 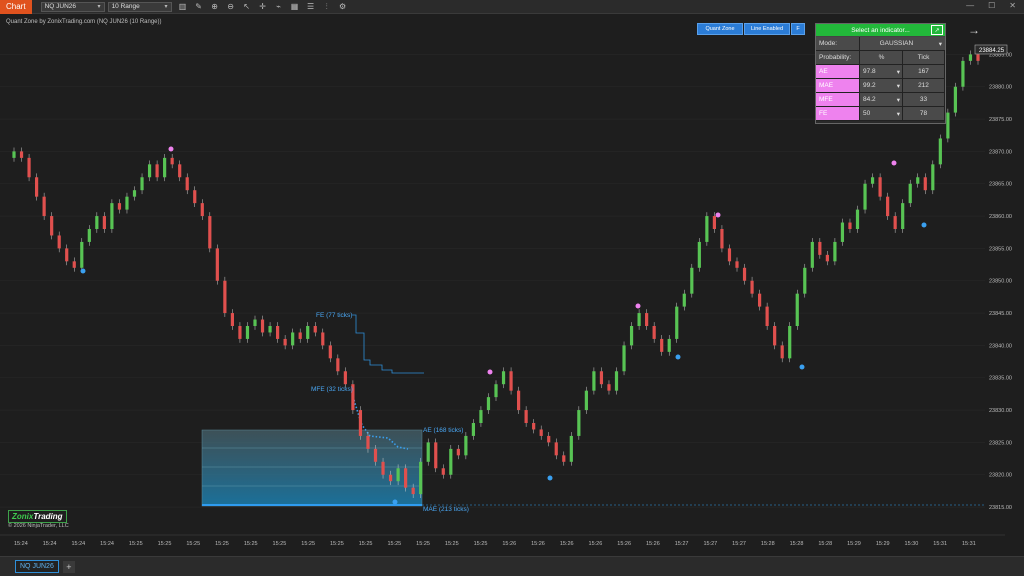 I want to click on quant-zone-button: Quant Zone, so click(x=720, y=29).